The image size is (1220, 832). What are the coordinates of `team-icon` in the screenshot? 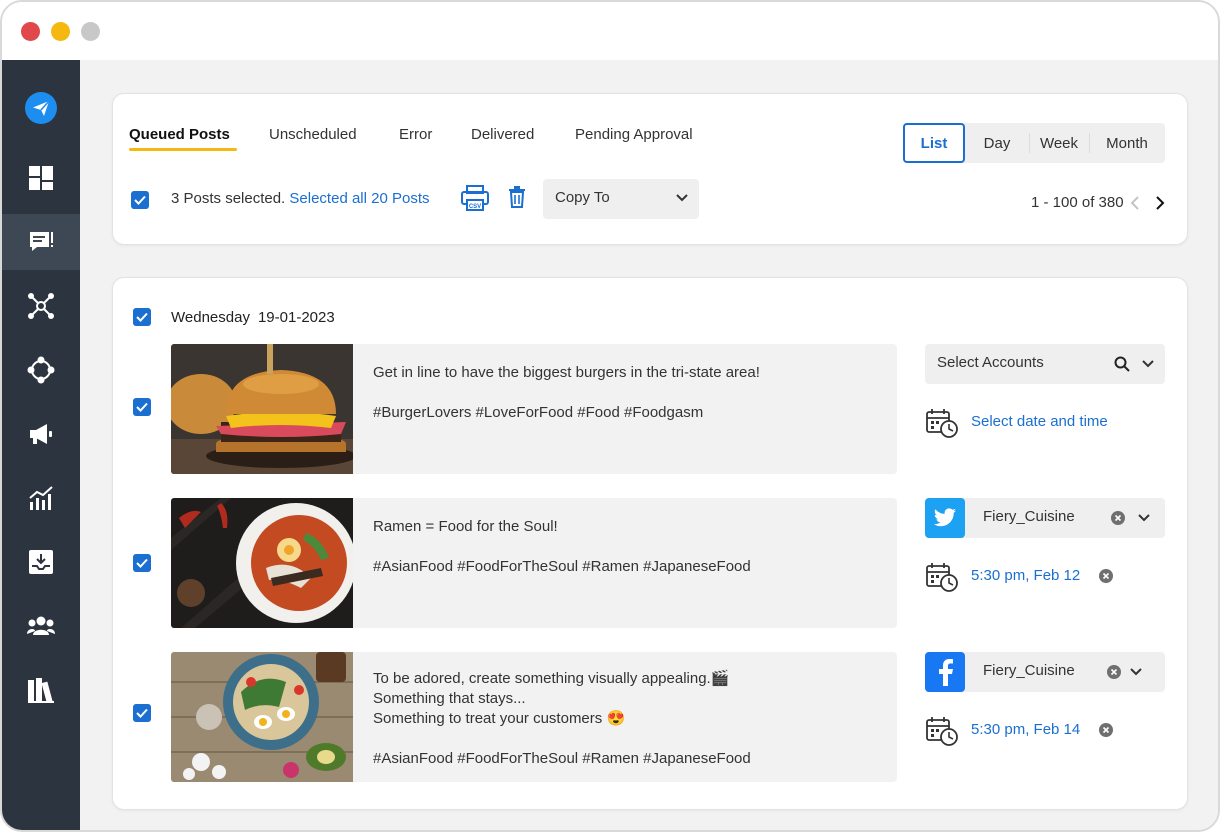 It's located at (41, 625).